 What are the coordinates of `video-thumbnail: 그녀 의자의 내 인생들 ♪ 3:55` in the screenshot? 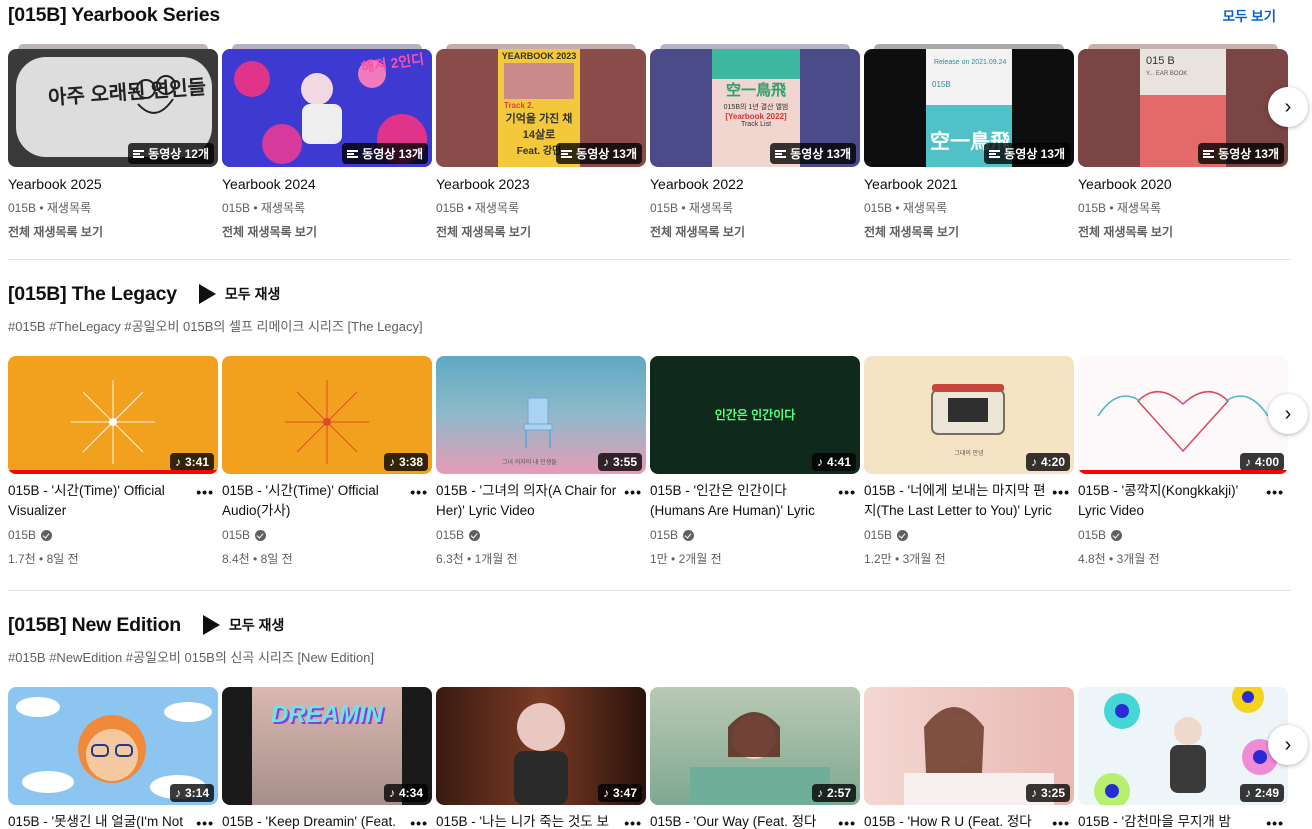 It's located at (541, 415).